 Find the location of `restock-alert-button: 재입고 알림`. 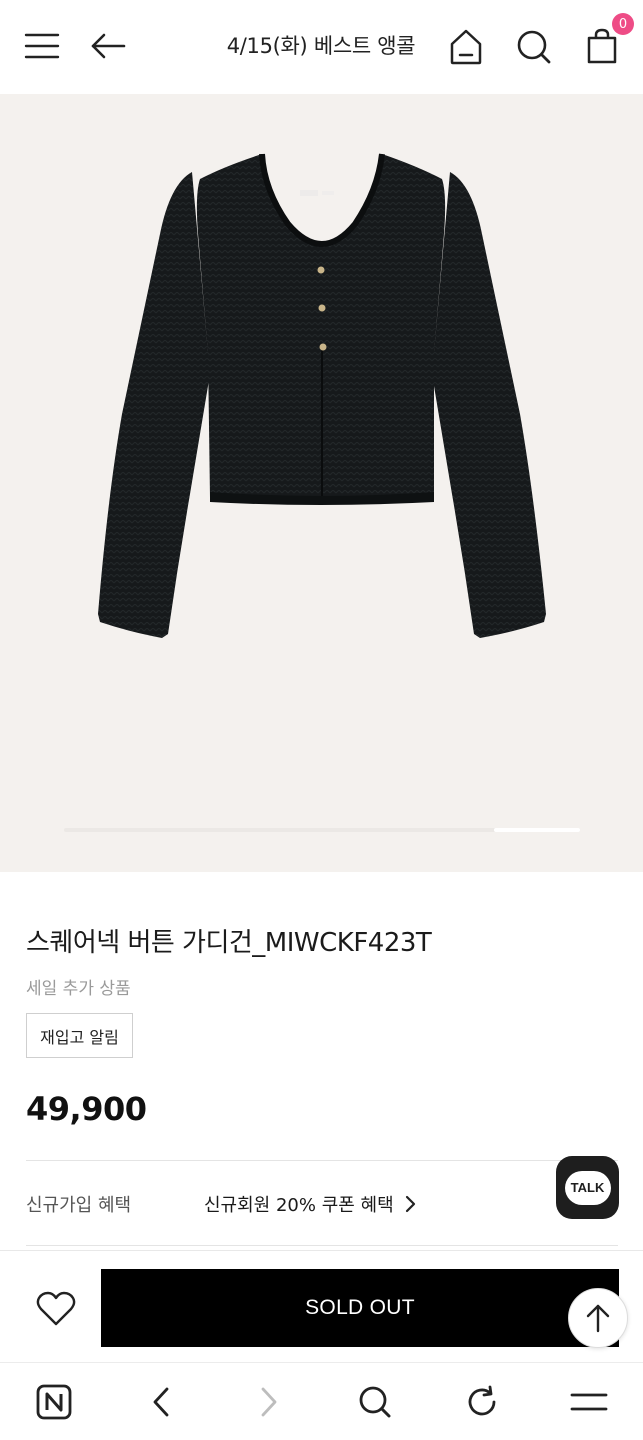

restock-alert-button: 재입고 알림 is located at coordinates (79, 1035).